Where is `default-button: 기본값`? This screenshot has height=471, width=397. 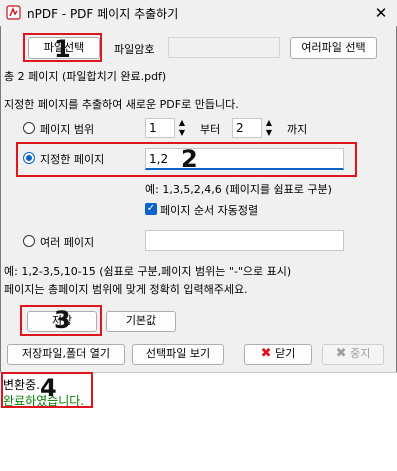 default-button: 기본값 is located at coordinates (141, 321).